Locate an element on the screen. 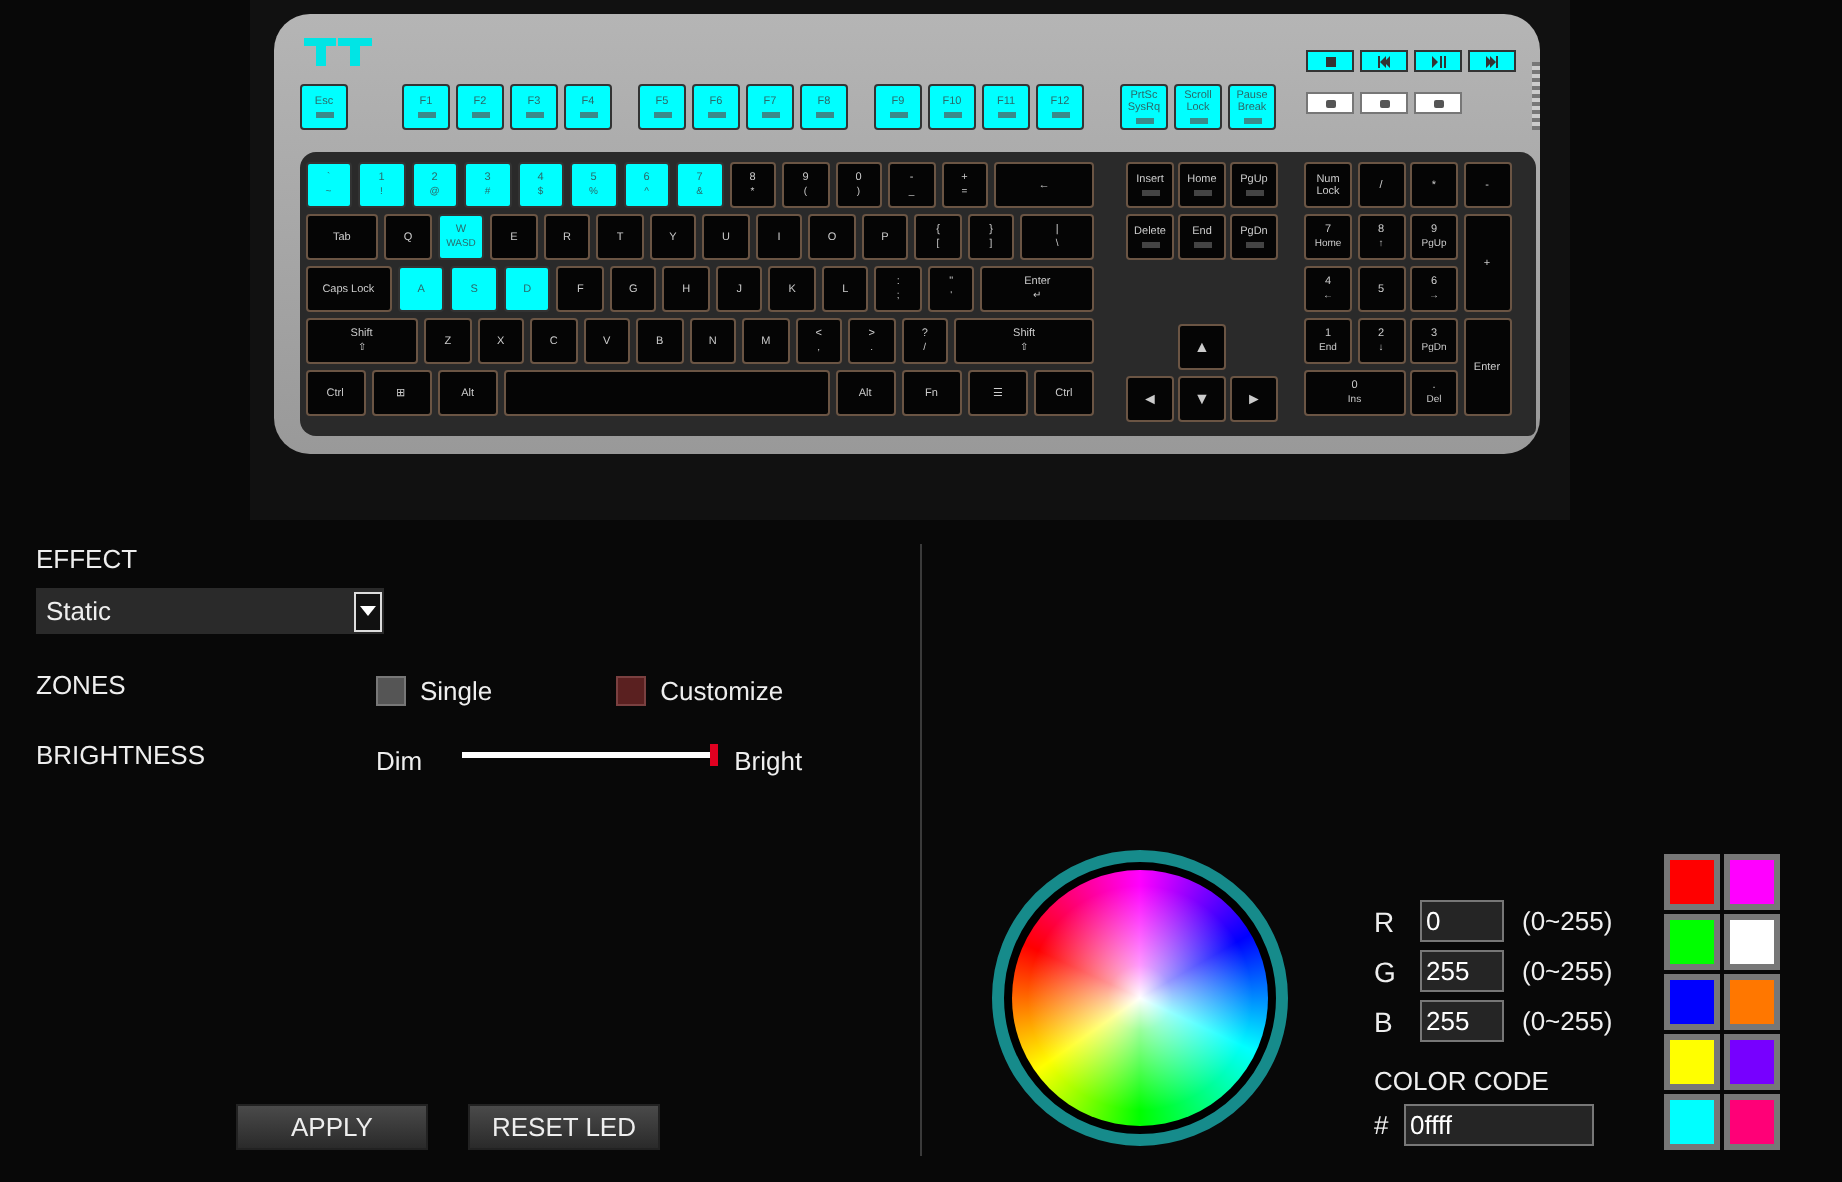  effect-dropdown: Static is located at coordinates (210, 611).